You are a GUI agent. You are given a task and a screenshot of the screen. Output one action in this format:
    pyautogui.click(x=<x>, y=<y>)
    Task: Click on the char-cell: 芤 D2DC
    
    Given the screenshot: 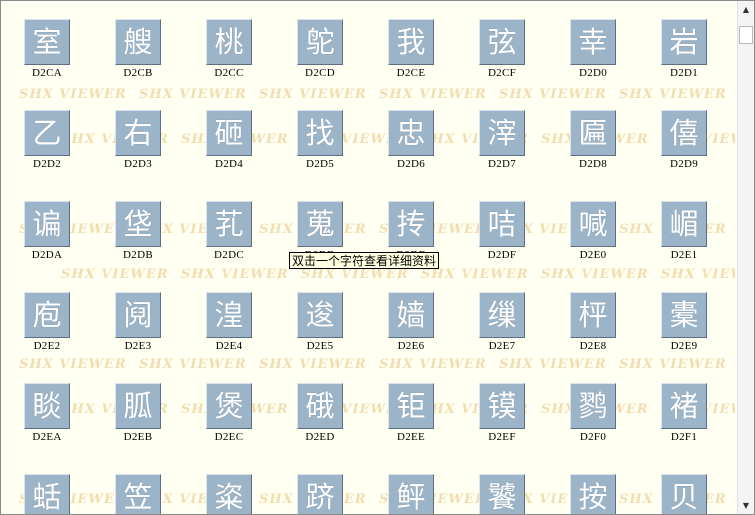 What is the action you would take?
    pyautogui.click(x=229, y=232)
    